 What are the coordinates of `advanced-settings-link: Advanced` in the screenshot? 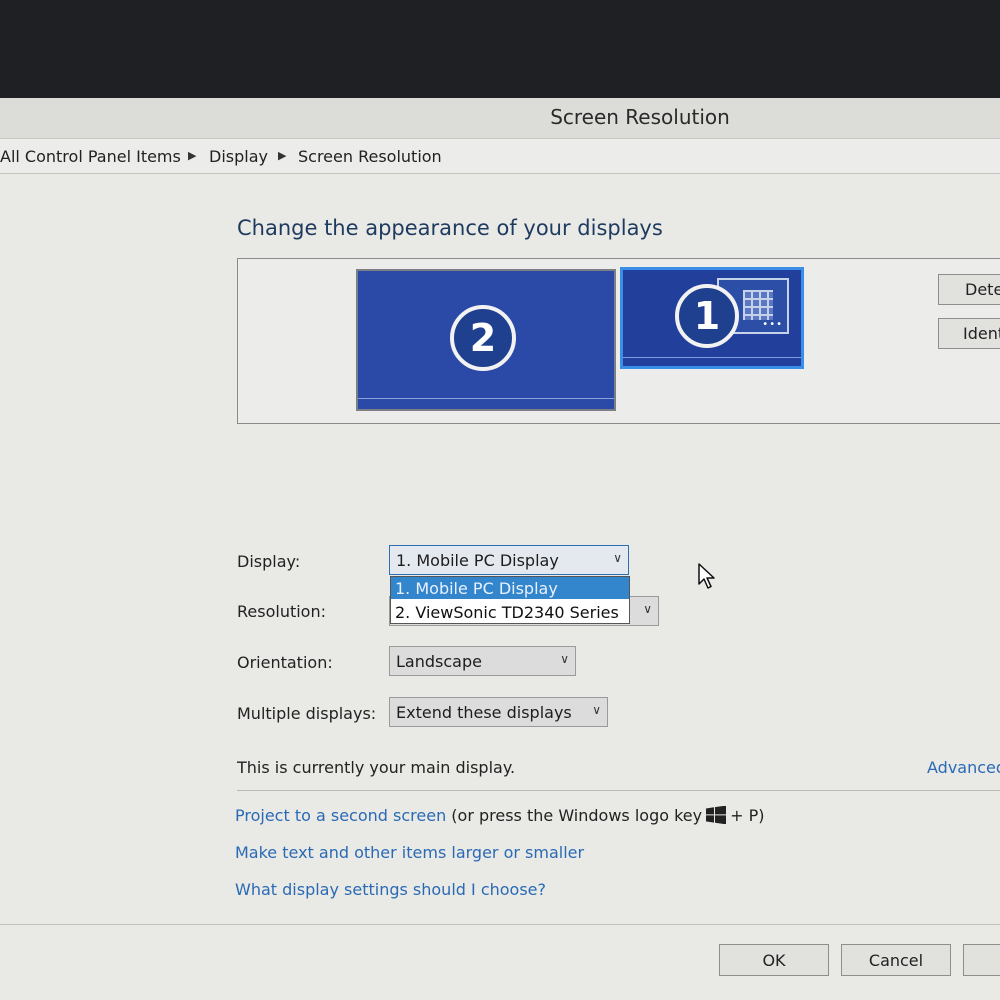 It's located at (963, 767).